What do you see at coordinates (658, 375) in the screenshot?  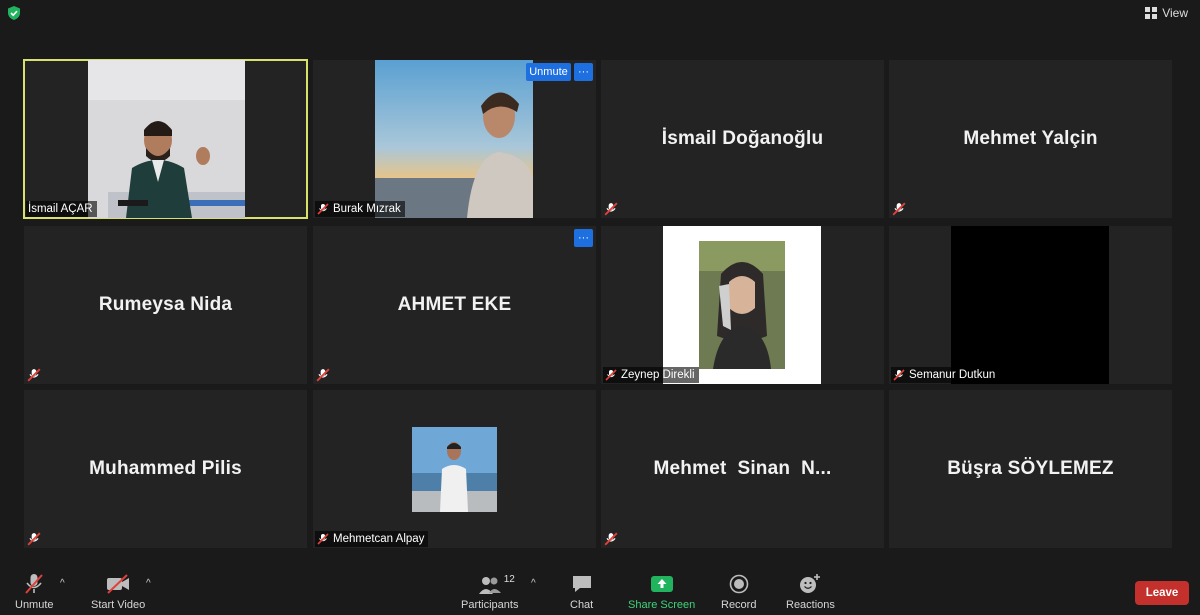 I see `participant-name: Zeynep Direkli` at bounding box center [658, 375].